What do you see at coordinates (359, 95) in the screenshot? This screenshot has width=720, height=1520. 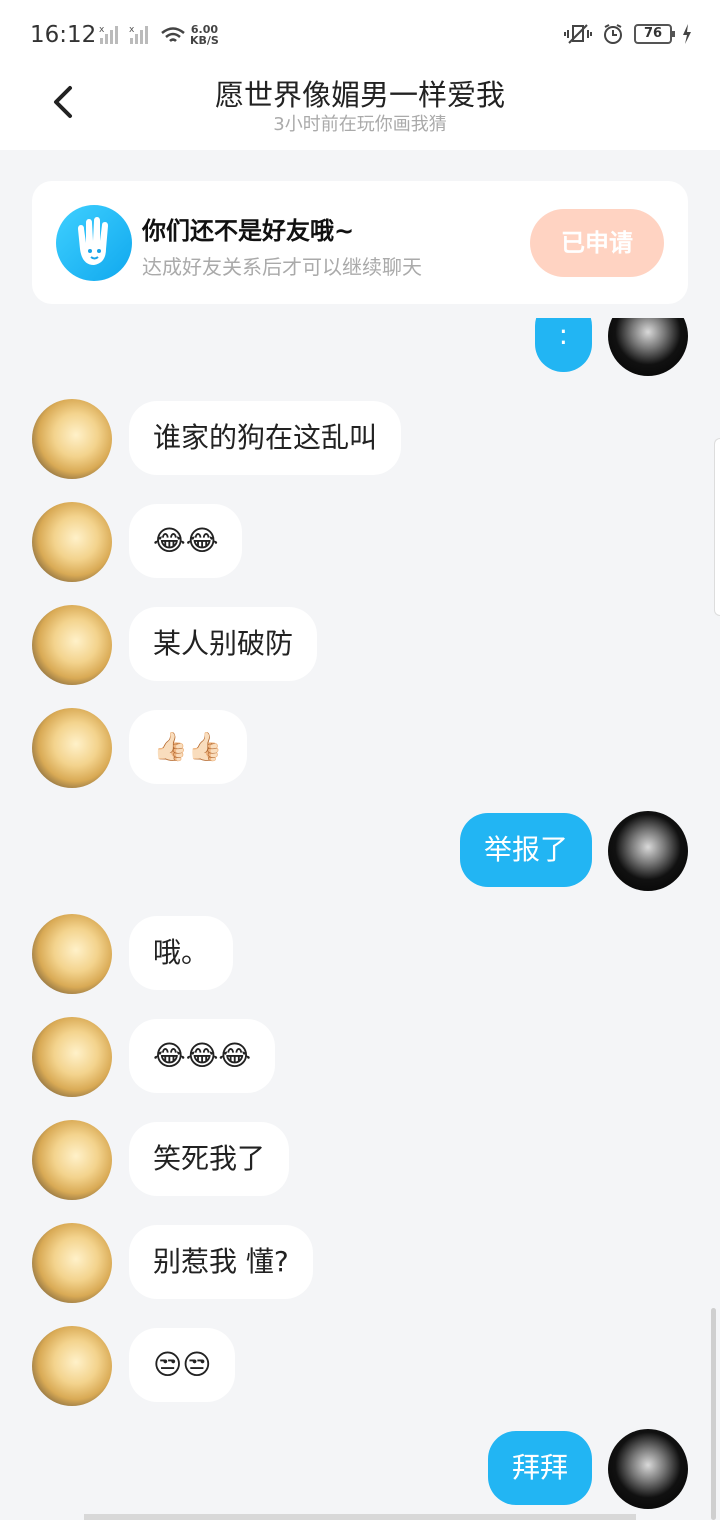 I see `chat-title: 愿世界像媚男一样爱我` at bounding box center [359, 95].